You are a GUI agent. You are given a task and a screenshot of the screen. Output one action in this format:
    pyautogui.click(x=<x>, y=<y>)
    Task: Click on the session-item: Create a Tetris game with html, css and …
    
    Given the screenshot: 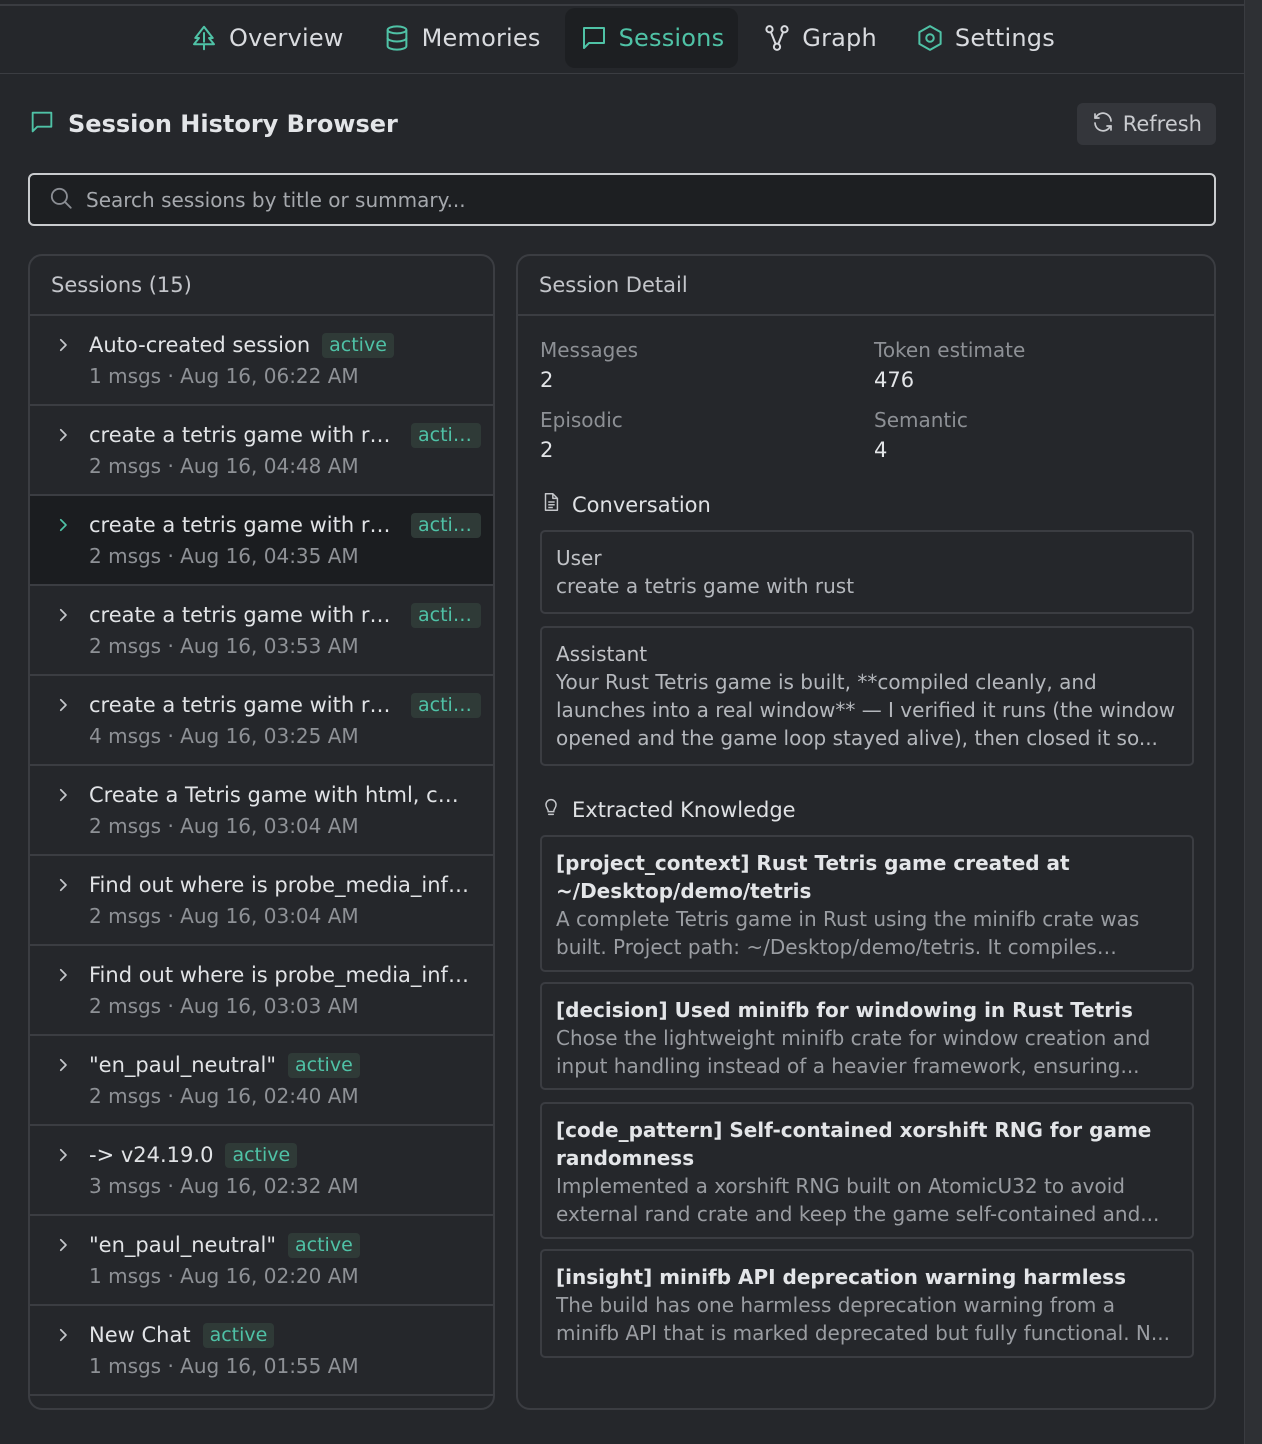 What is the action you would take?
    pyautogui.click(x=261, y=811)
    